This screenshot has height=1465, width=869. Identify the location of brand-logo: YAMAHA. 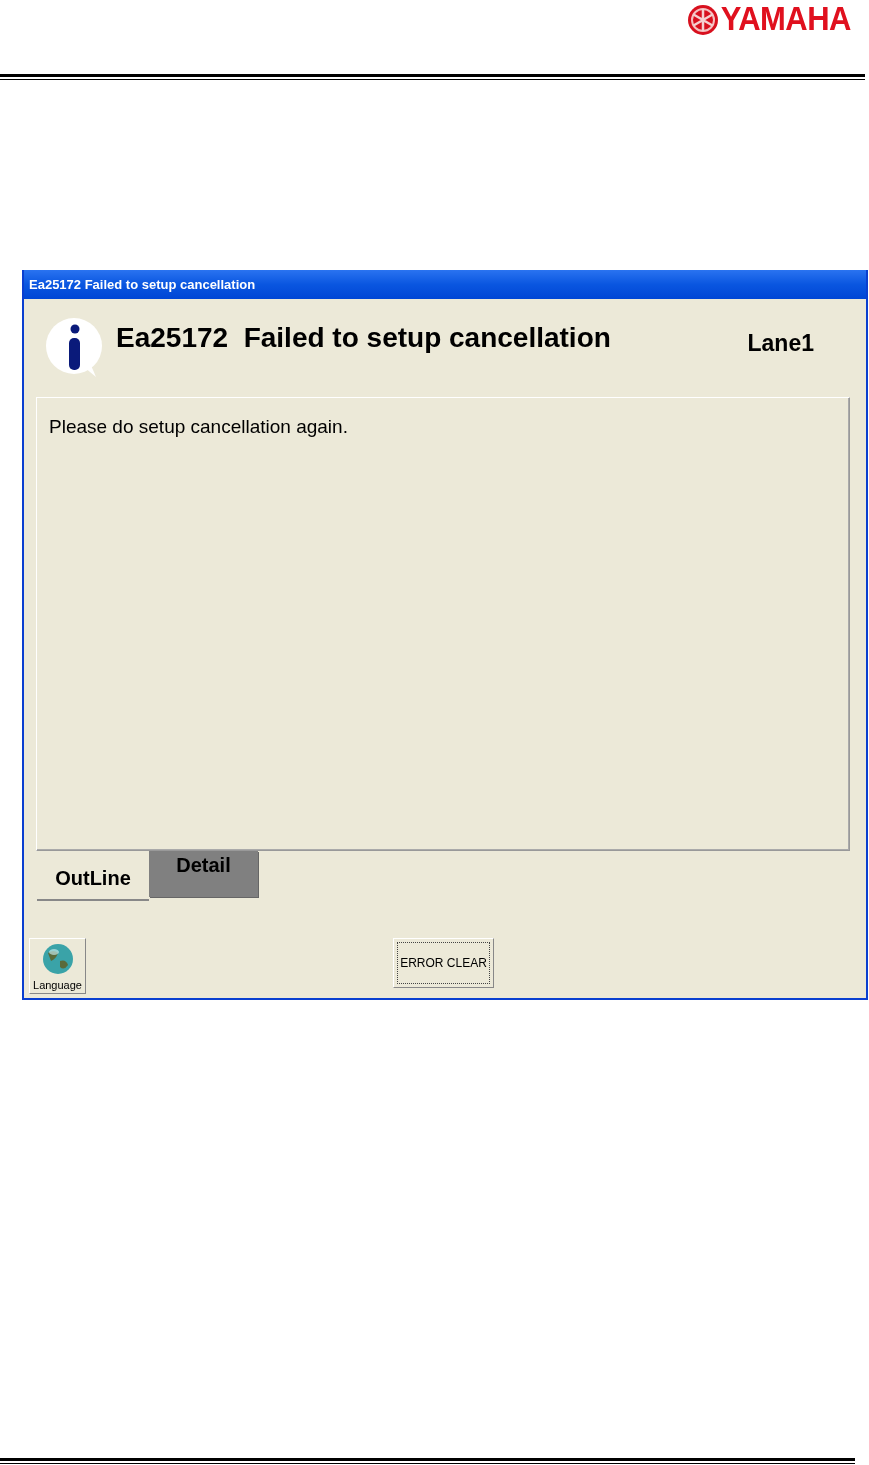
(785, 20).